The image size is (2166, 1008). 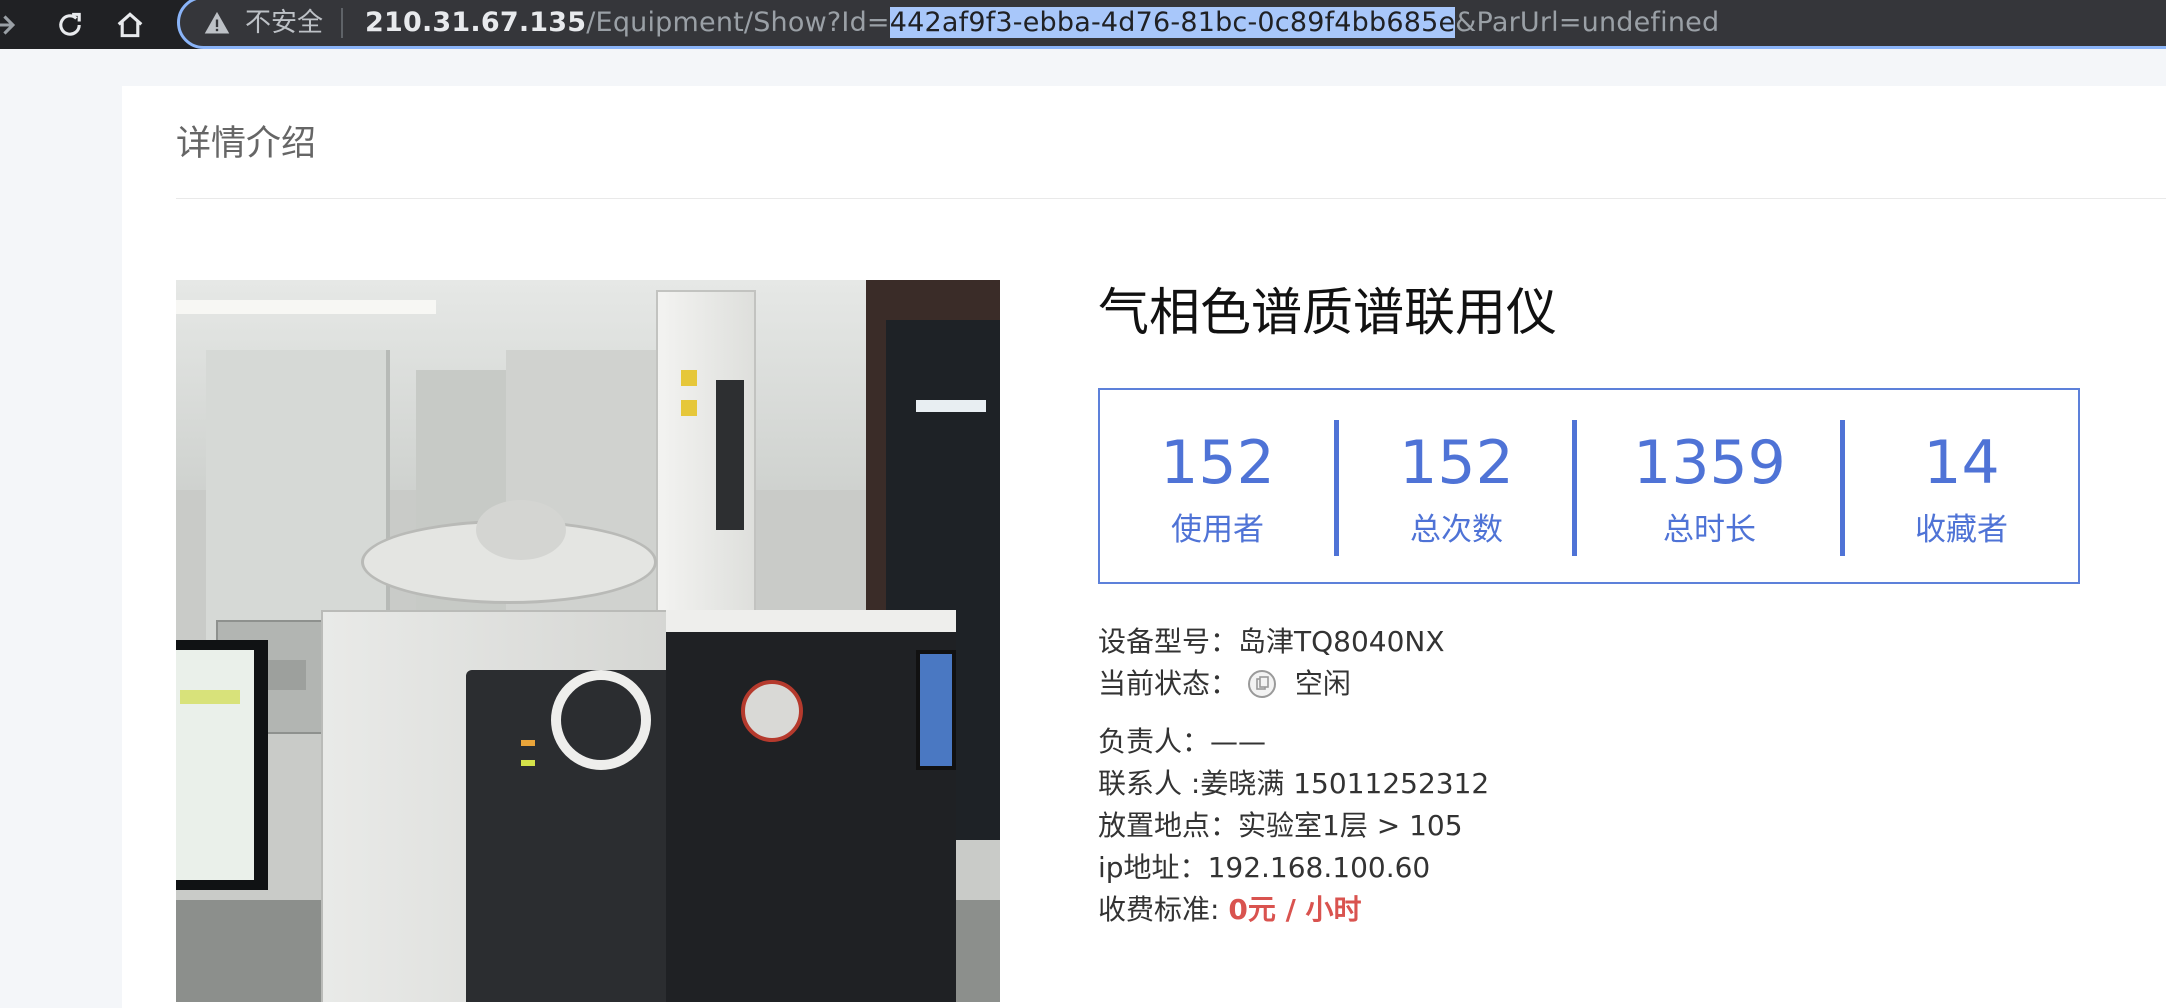 I want to click on ip-value: 192.168.100.60, so click(x=1319, y=867).